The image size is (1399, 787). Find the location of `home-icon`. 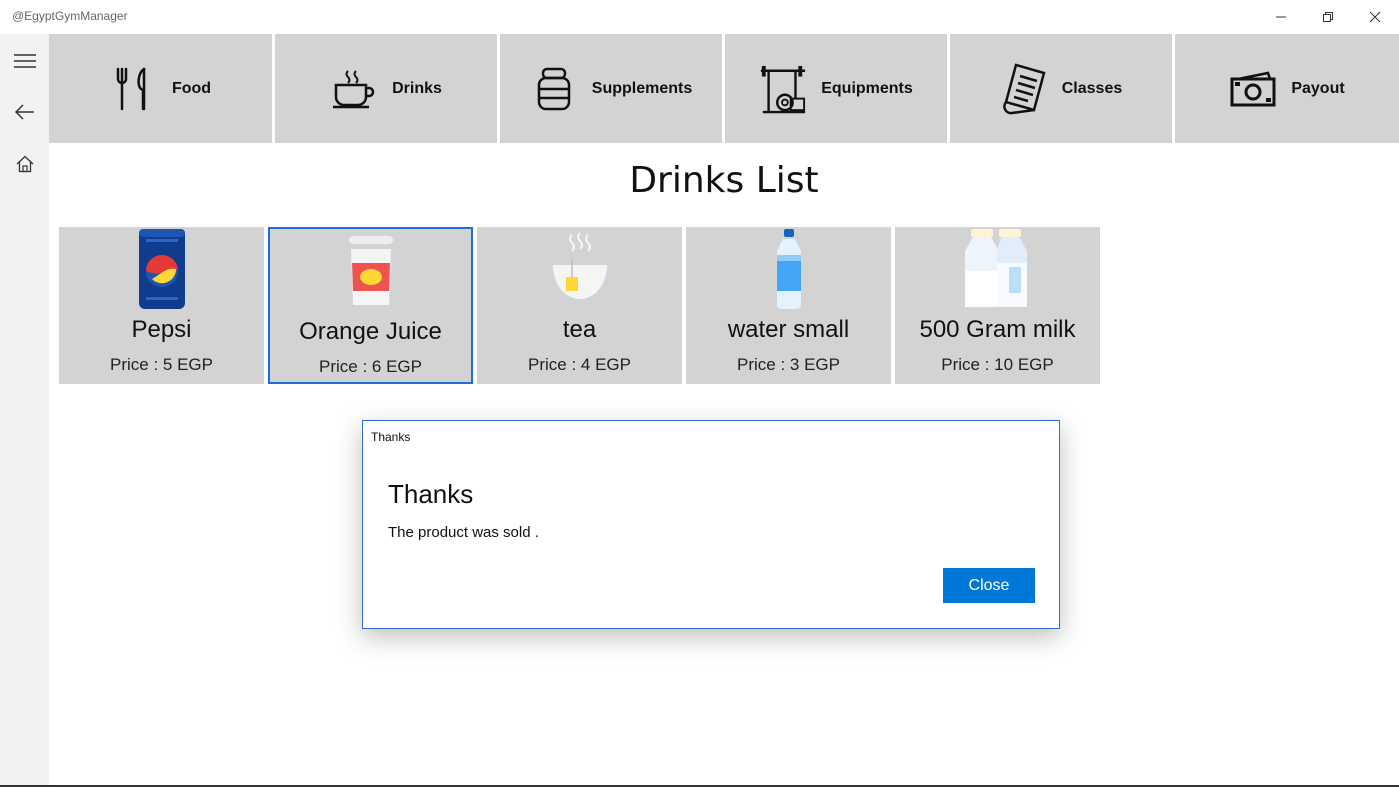

home-icon is located at coordinates (24, 164).